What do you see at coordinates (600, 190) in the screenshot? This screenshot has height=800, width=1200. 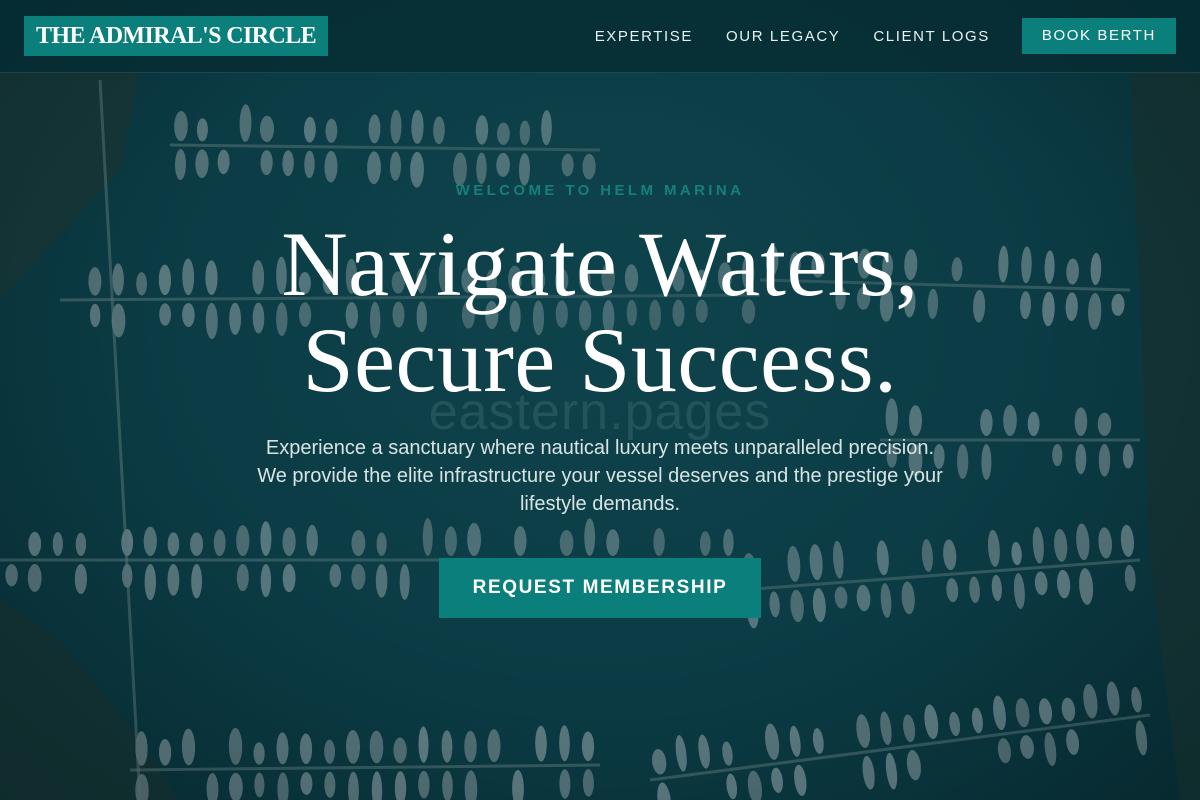 I see `hero-eyebrow: WELCOME TO HELM MARINA` at bounding box center [600, 190].